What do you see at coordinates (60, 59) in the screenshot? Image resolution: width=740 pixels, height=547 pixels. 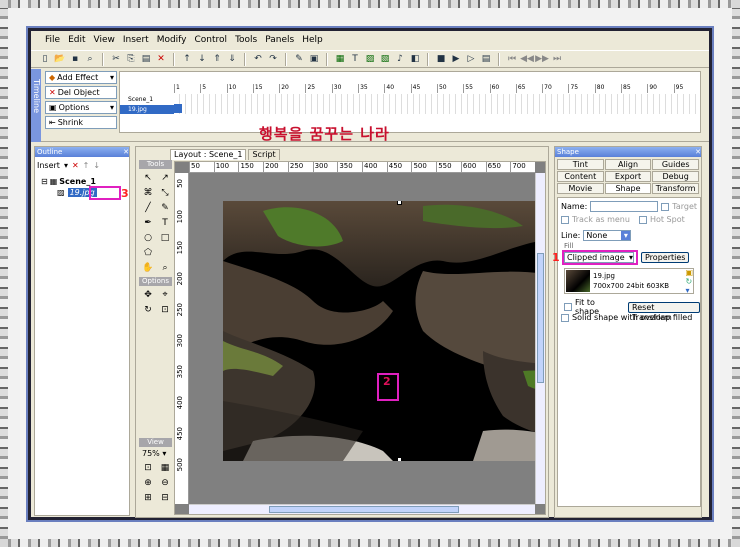 I see `open-icon: 📂` at bounding box center [60, 59].